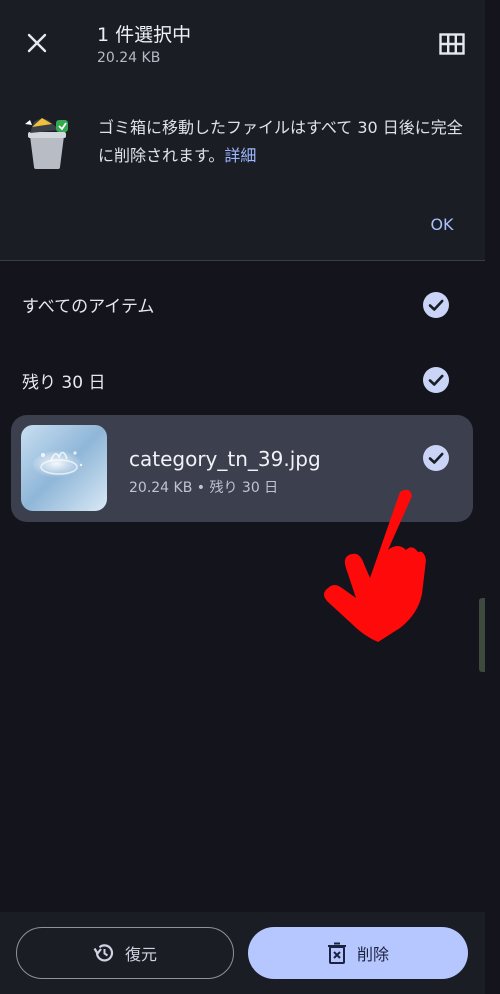 This screenshot has height=994, width=500. I want to click on top-app-bar: 1 件選択中 20.24 KB, so click(242, 43).